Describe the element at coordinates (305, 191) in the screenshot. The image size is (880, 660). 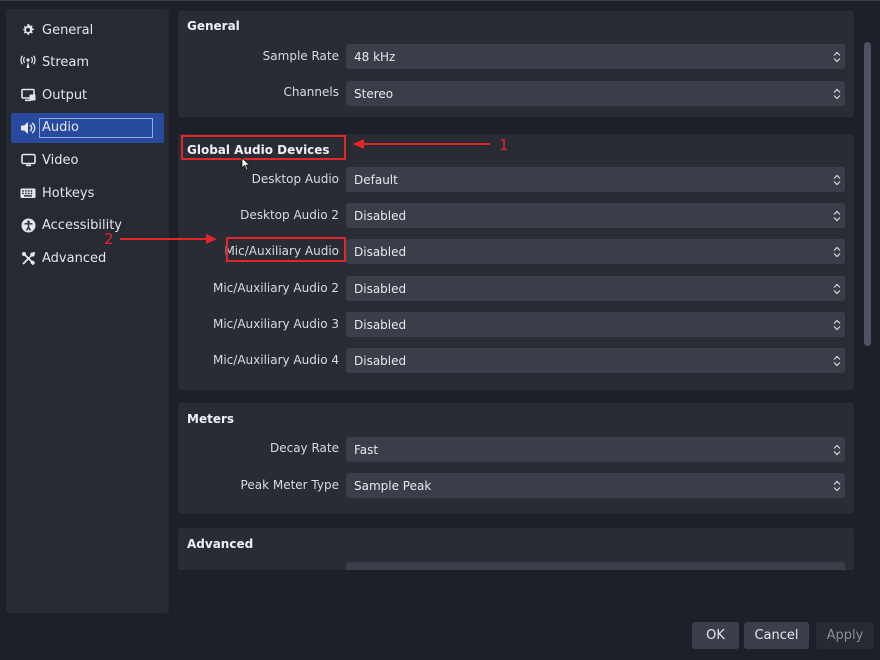
I see `annotation-arrows` at that location.